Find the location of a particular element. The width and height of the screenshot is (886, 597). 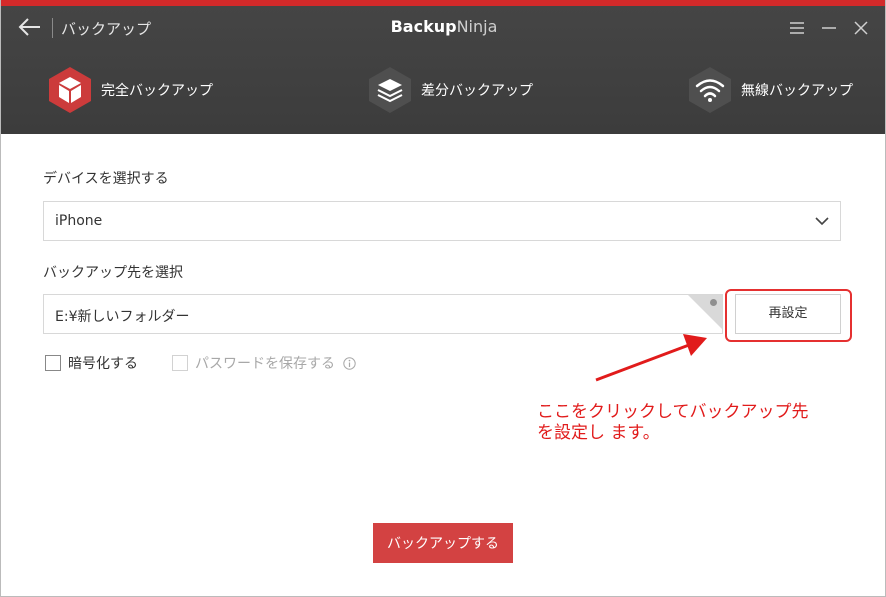

layers-icon is located at coordinates (390, 90).